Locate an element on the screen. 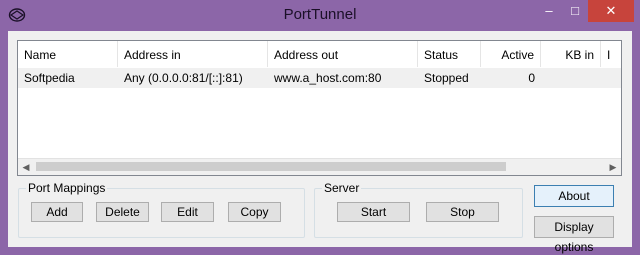 The height and width of the screenshot is (257, 640). server-label: Server is located at coordinates (342, 188).